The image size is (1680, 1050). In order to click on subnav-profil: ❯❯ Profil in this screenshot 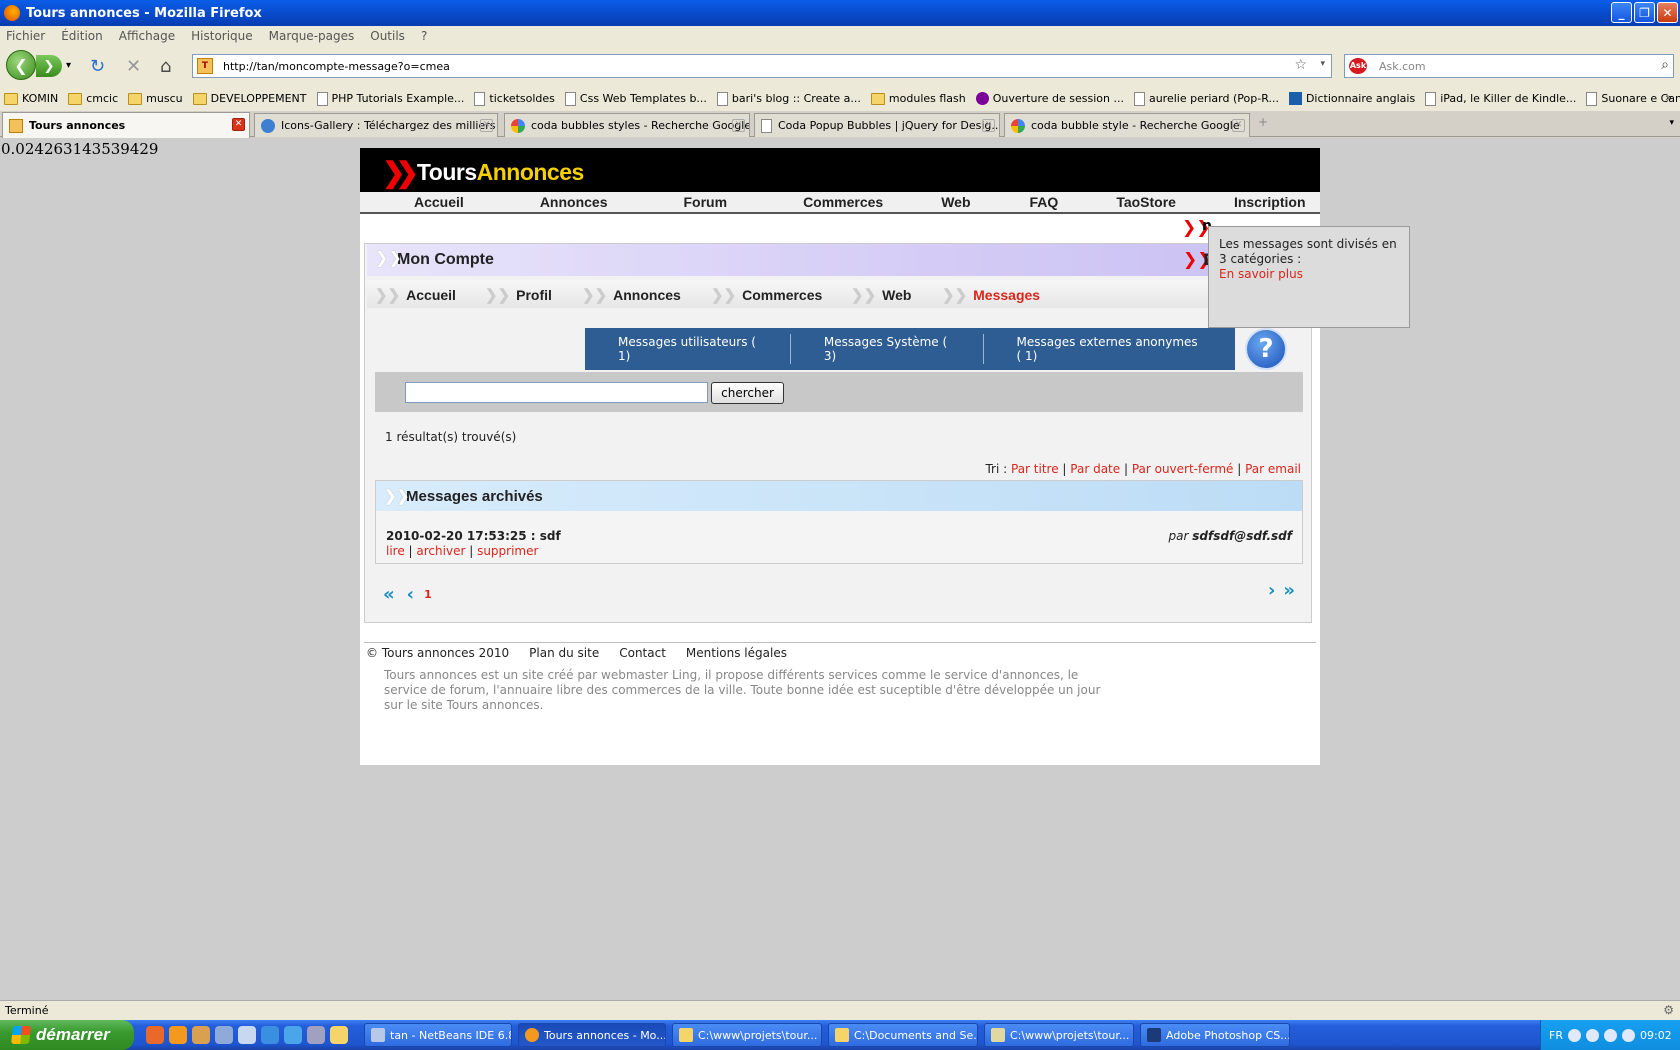, I will do `click(518, 295)`.